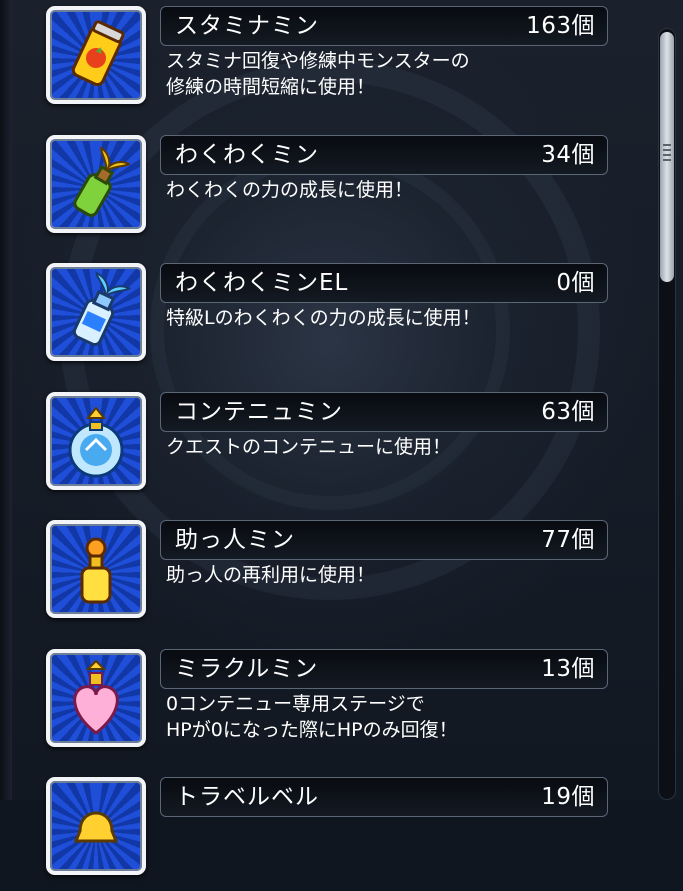 This screenshot has height=891, width=683. I want to click on item-name: コンテニュミン, so click(259, 412).